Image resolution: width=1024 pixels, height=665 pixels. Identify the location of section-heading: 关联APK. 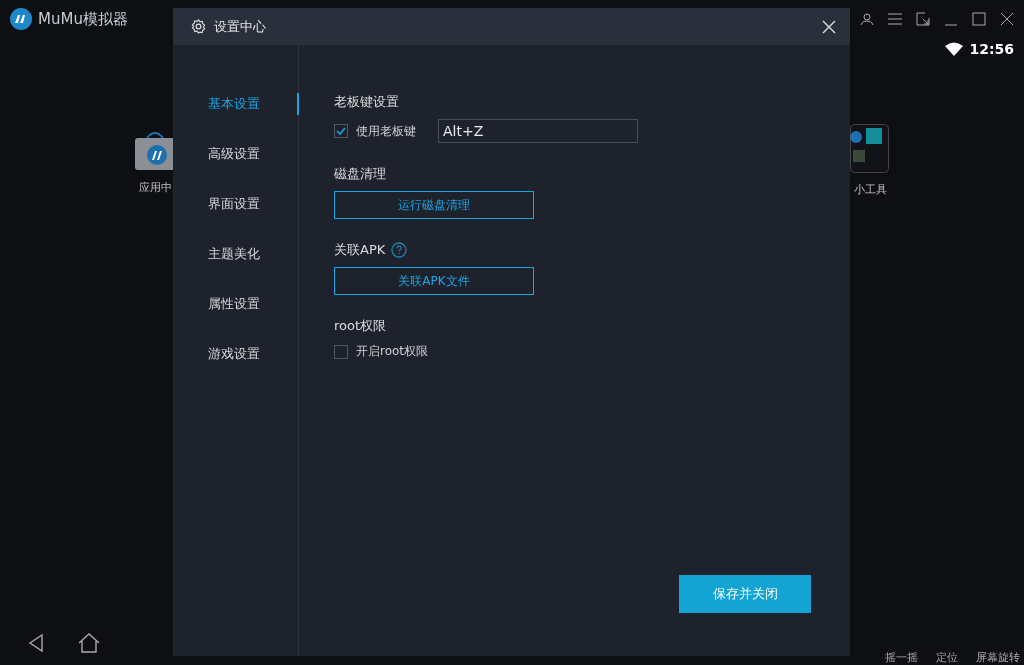
(360, 250).